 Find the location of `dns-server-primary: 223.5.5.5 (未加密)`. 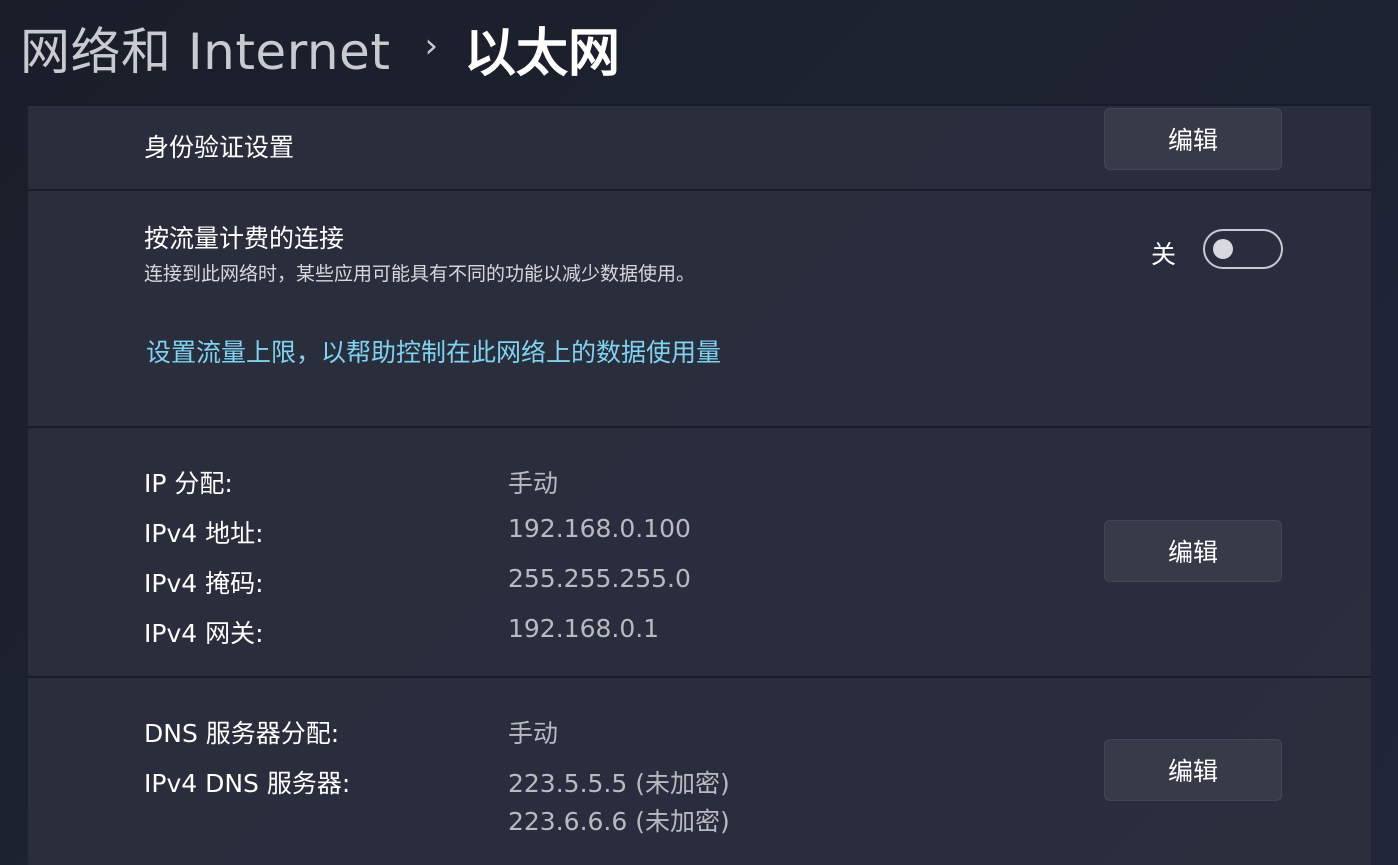

dns-server-primary: 223.5.5.5 (未加密) is located at coordinates (619, 783).